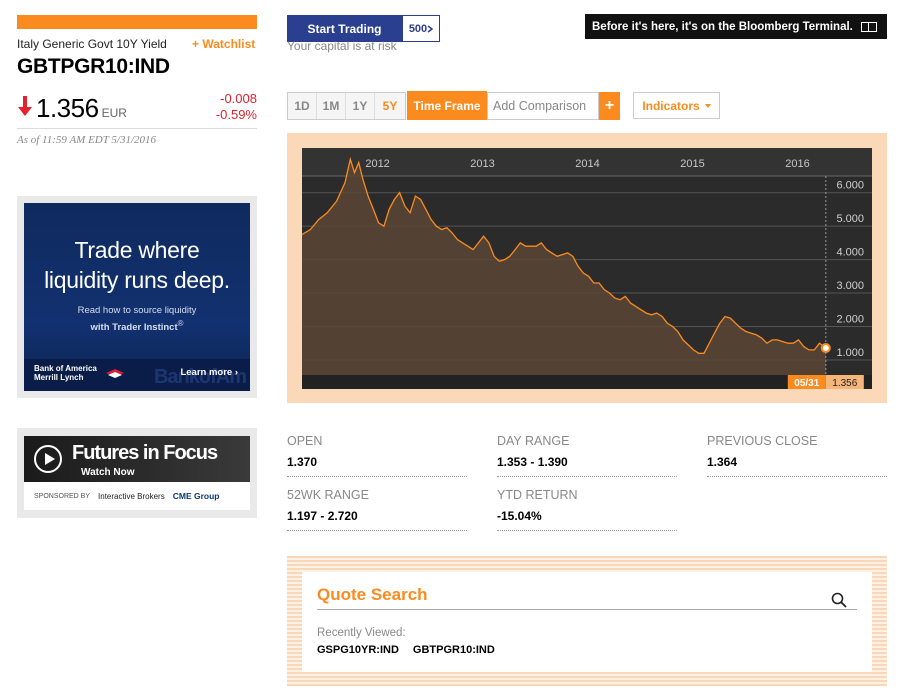 This screenshot has width=904, height=690. I want to click on y-tick-label: 6.000, so click(850, 186).